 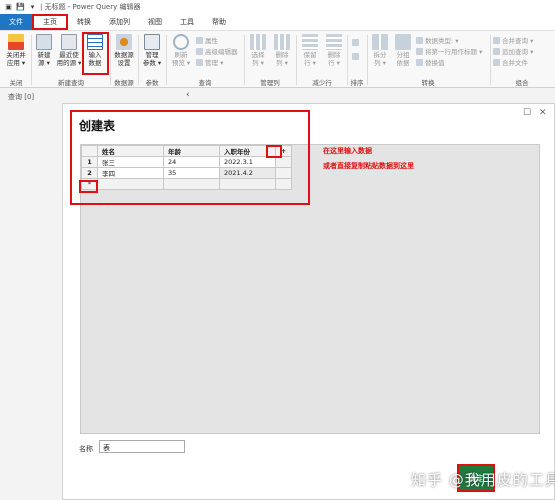 What do you see at coordinates (403, 42) in the screenshot?
I see `group-by-icon` at bounding box center [403, 42].